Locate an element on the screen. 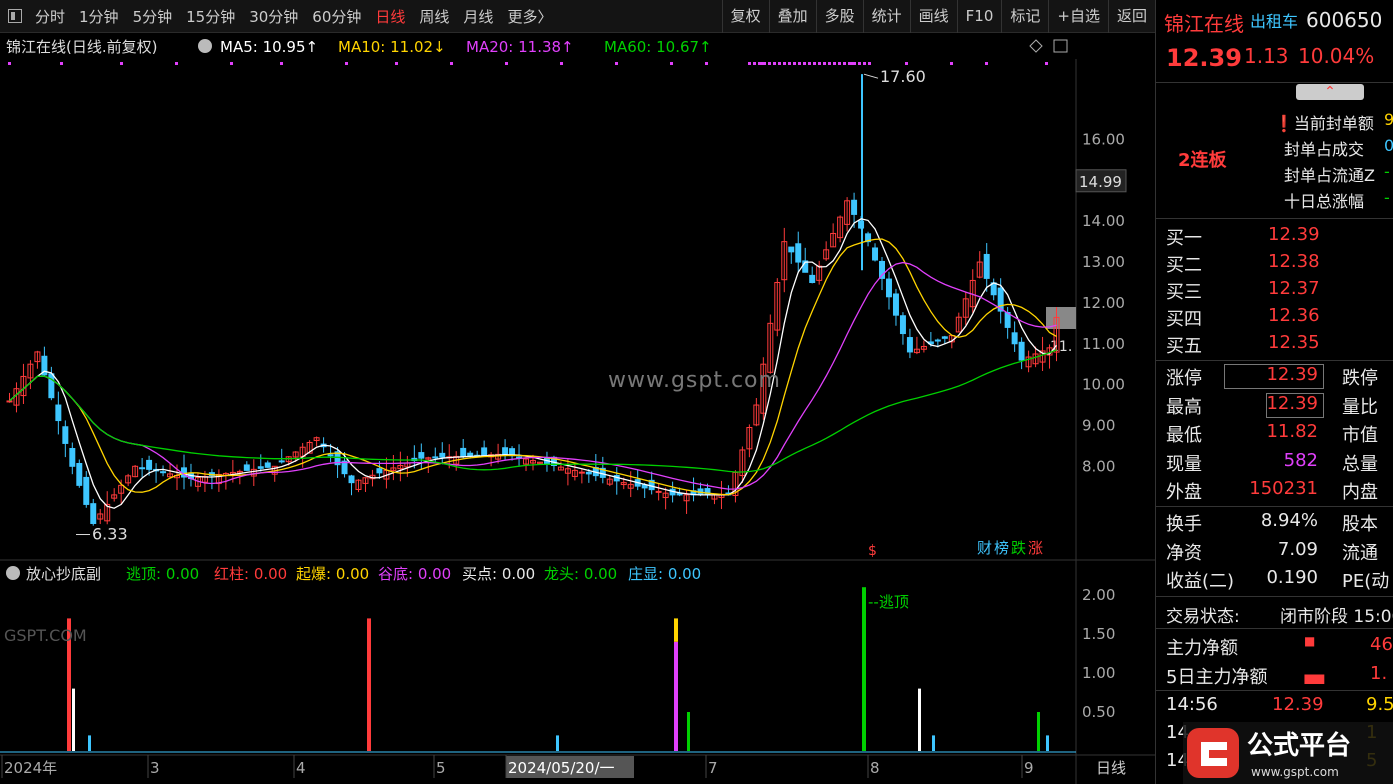 Image resolution: width=1393 pixels, height=784 pixels. seal-row-1: 封单占成交 0 is located at coordinates (1274, 149).